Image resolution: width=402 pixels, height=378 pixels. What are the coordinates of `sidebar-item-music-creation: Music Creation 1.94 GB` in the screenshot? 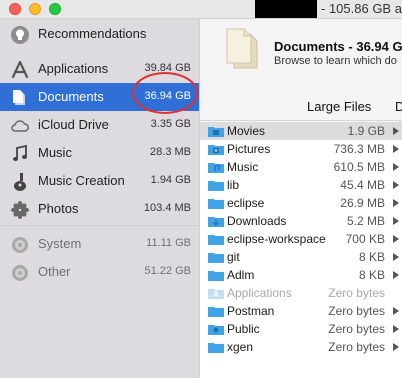 It's located at (99, 181).